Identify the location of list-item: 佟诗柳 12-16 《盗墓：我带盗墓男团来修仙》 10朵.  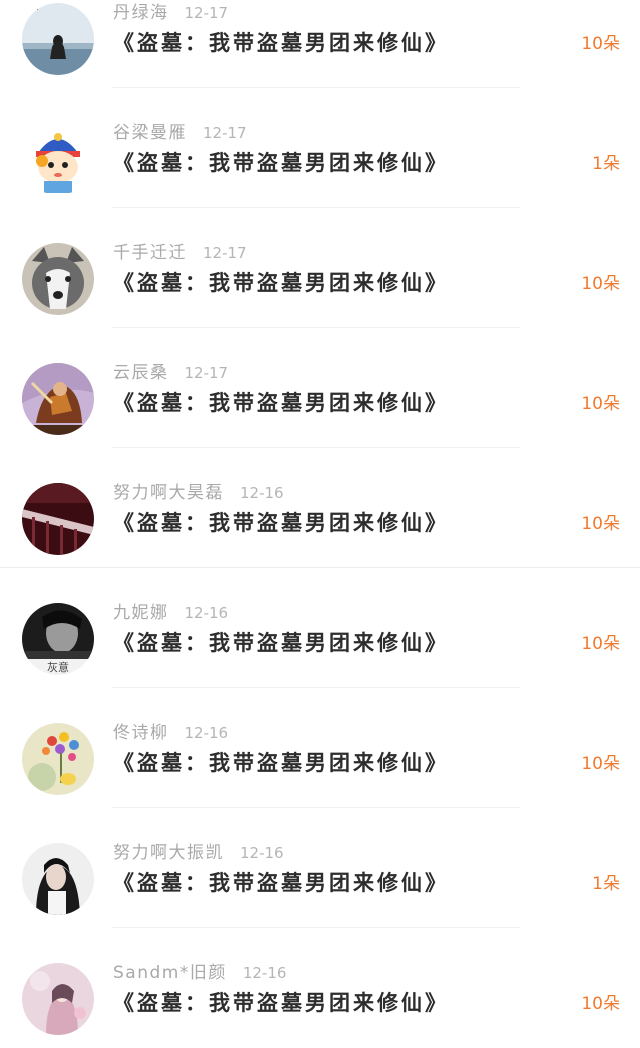
(320, 748).